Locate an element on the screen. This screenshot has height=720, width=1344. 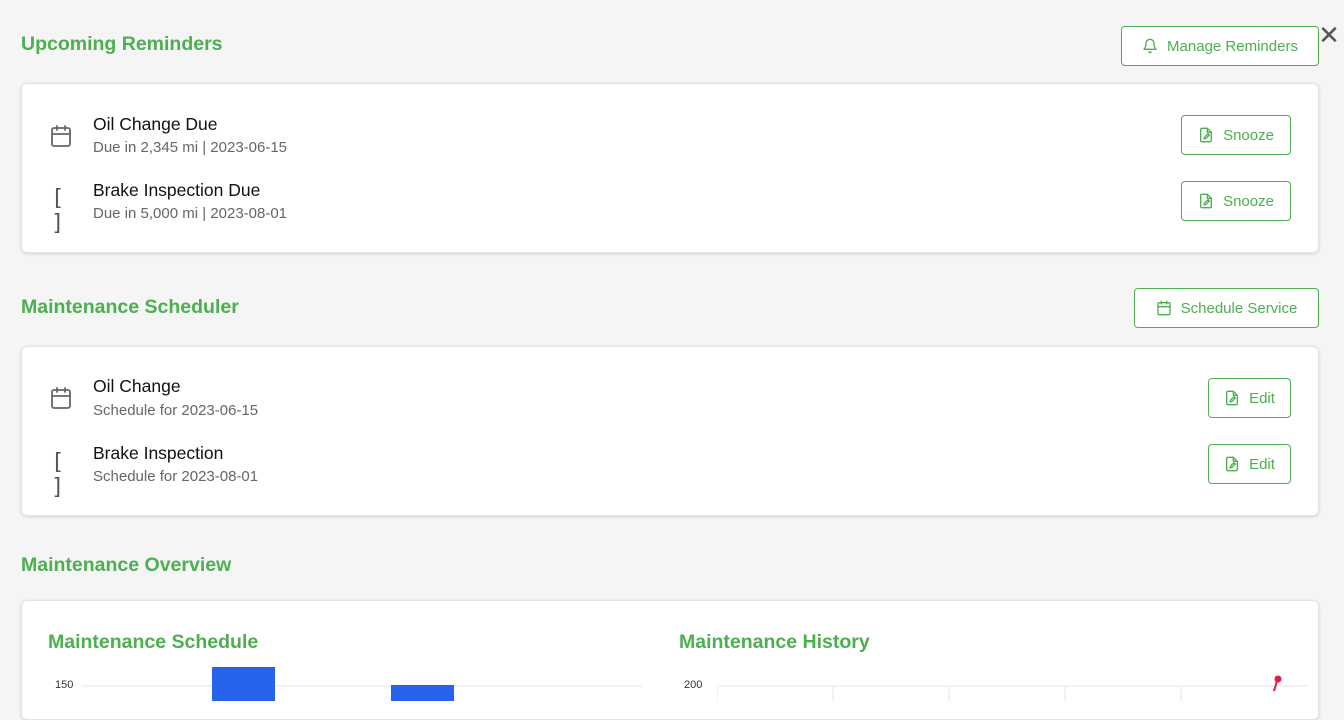
scheduler-title: Maintenance Scheduler is located at coordinates (130, 307).